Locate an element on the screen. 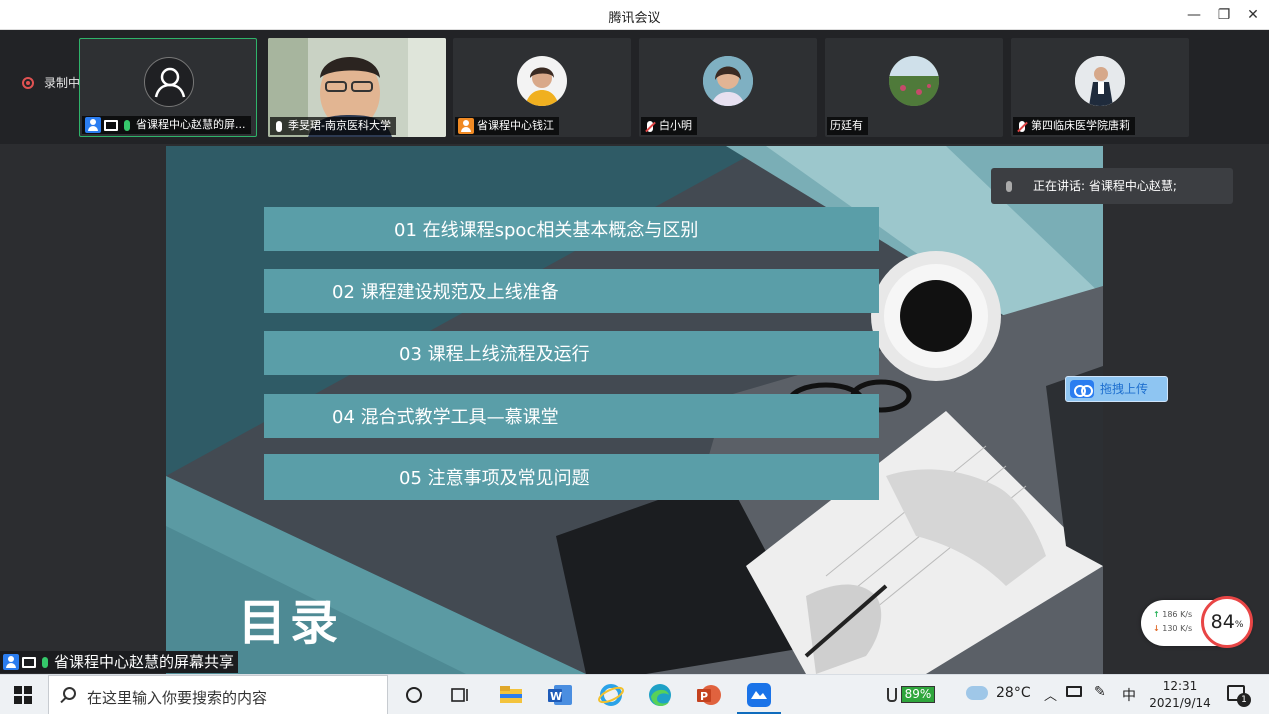 This screenshot has height=714, width=1269. upload-speed: ↑ 186 K/s is located at coordinates (1173, 614).